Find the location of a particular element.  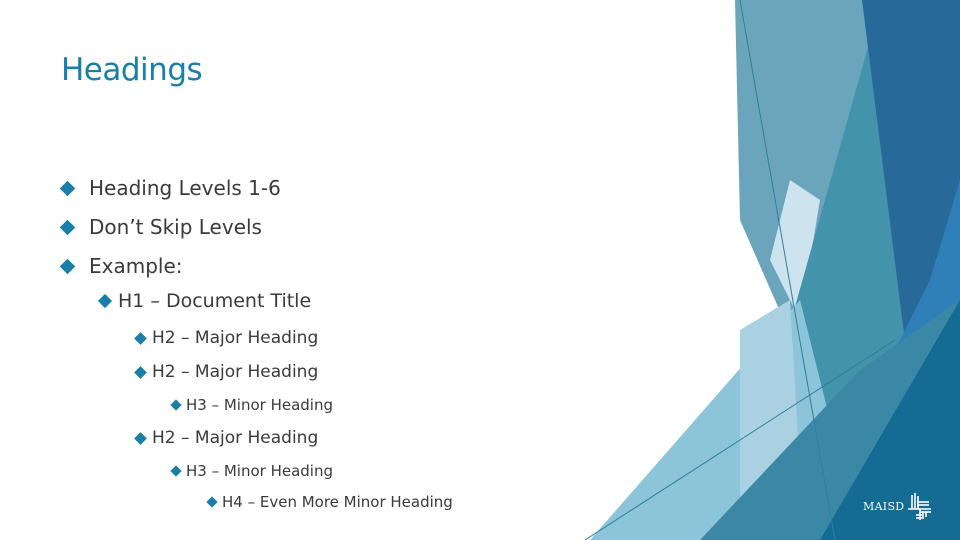

bullet-item: Heading Levels 1-6 is located at coordinates (170, 188).